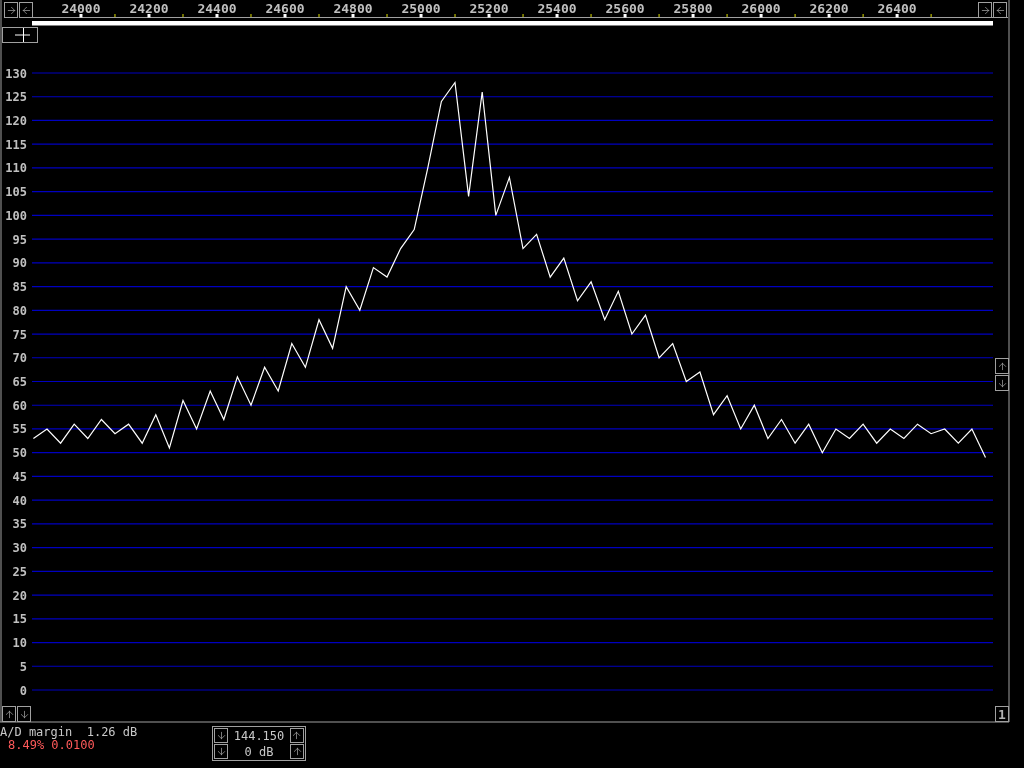 The image size is (1024, 768). Describe the element at coordinates (149, 8) in the screenshot. I see `frequency-label: 24200` at that location.